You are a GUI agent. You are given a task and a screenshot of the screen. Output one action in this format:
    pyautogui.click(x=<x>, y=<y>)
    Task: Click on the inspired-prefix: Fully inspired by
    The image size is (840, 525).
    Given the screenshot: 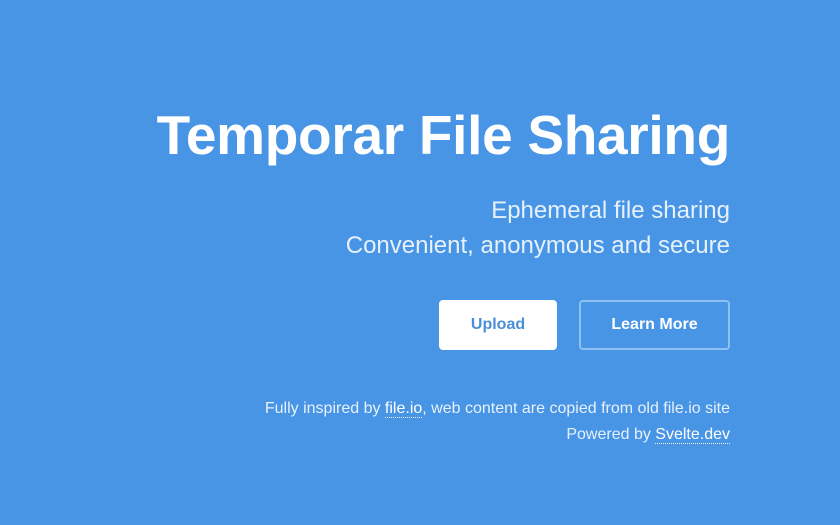 What is the action you would take?
    pyautogui.click(x=324, y=408)
    